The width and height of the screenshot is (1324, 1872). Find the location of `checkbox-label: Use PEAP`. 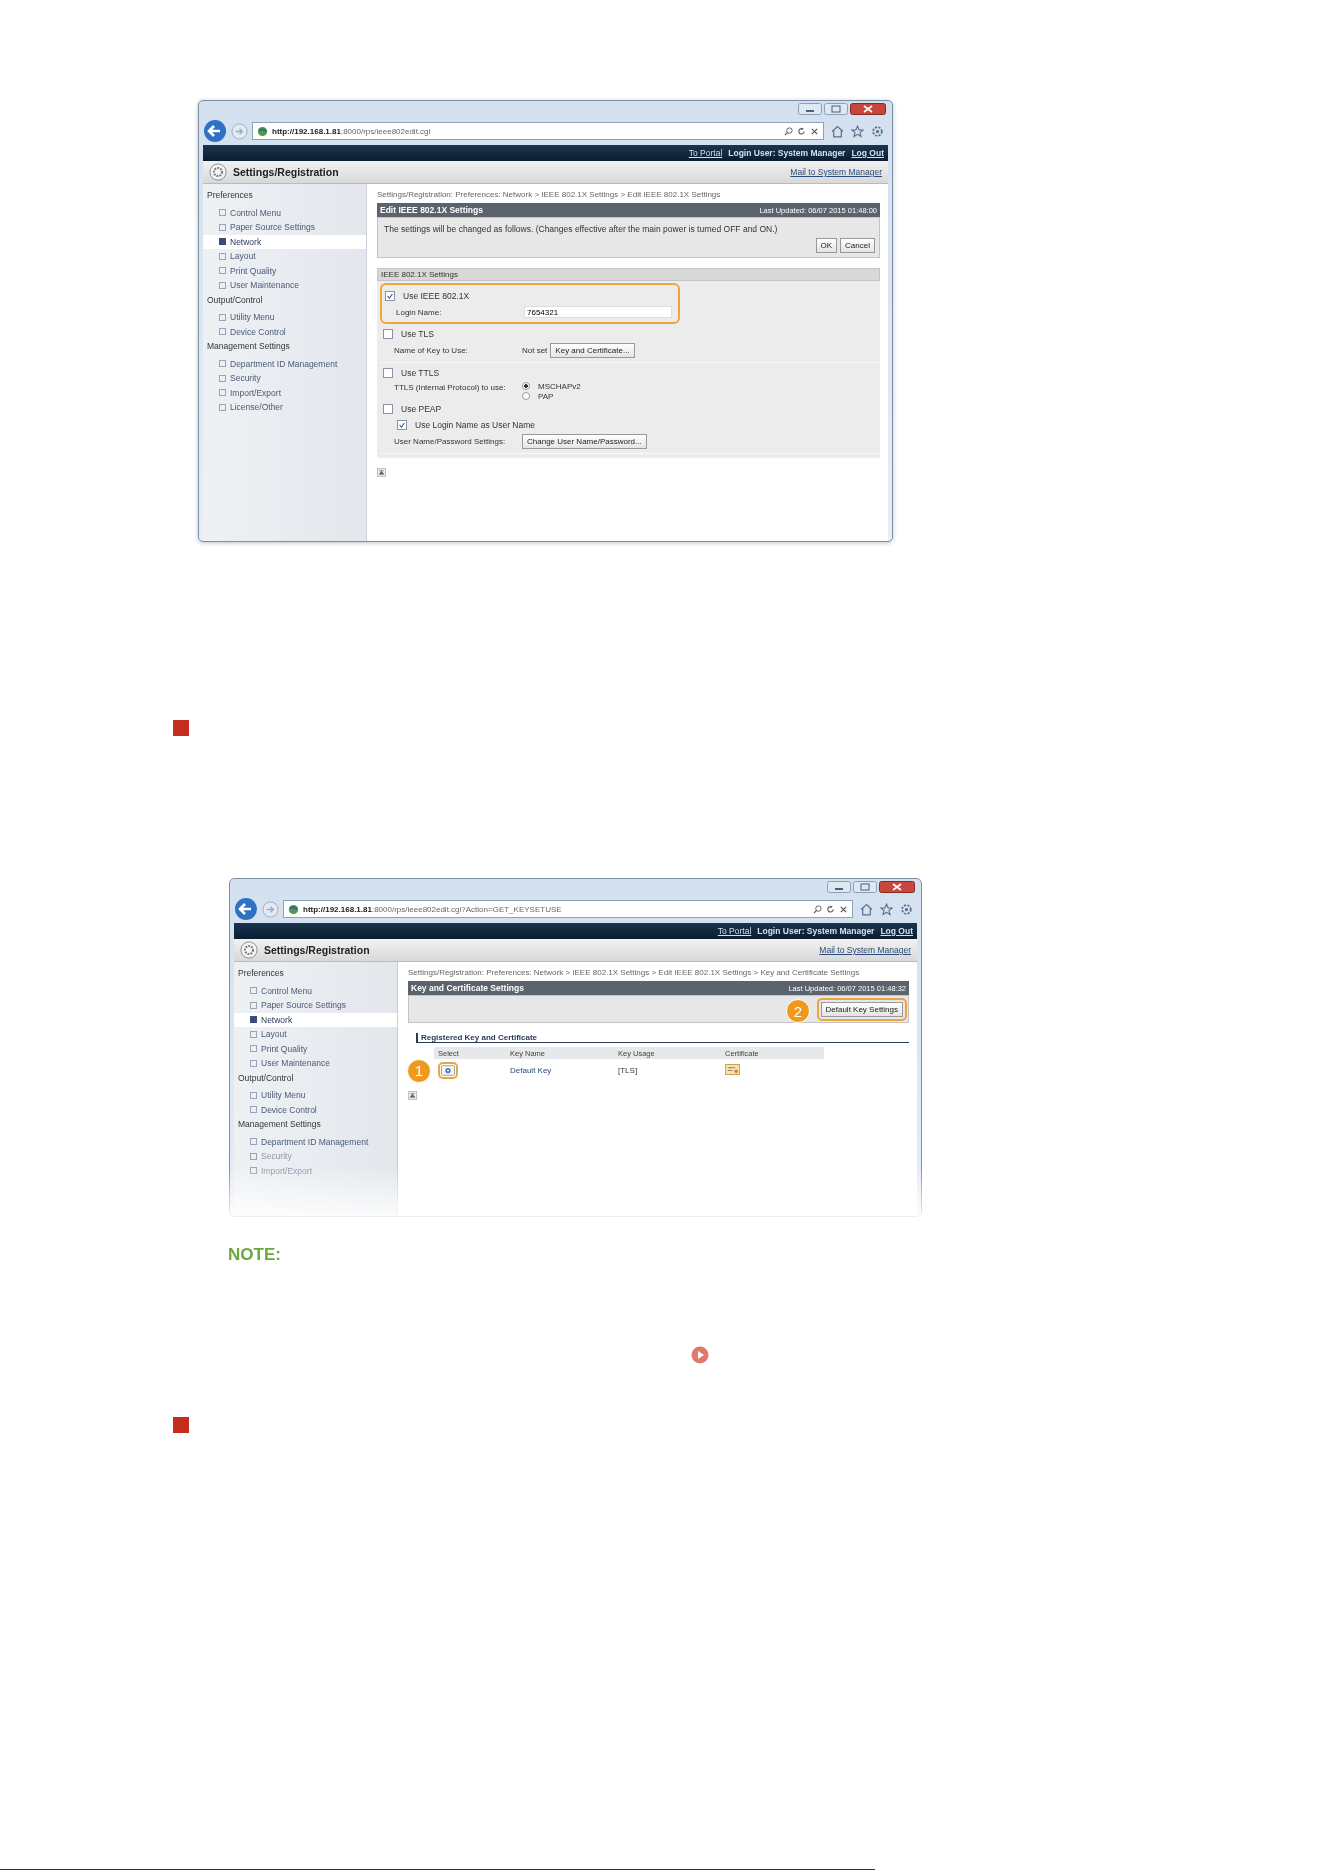

checkbox-label: Use PEAP is located at coordinates (421, 409).